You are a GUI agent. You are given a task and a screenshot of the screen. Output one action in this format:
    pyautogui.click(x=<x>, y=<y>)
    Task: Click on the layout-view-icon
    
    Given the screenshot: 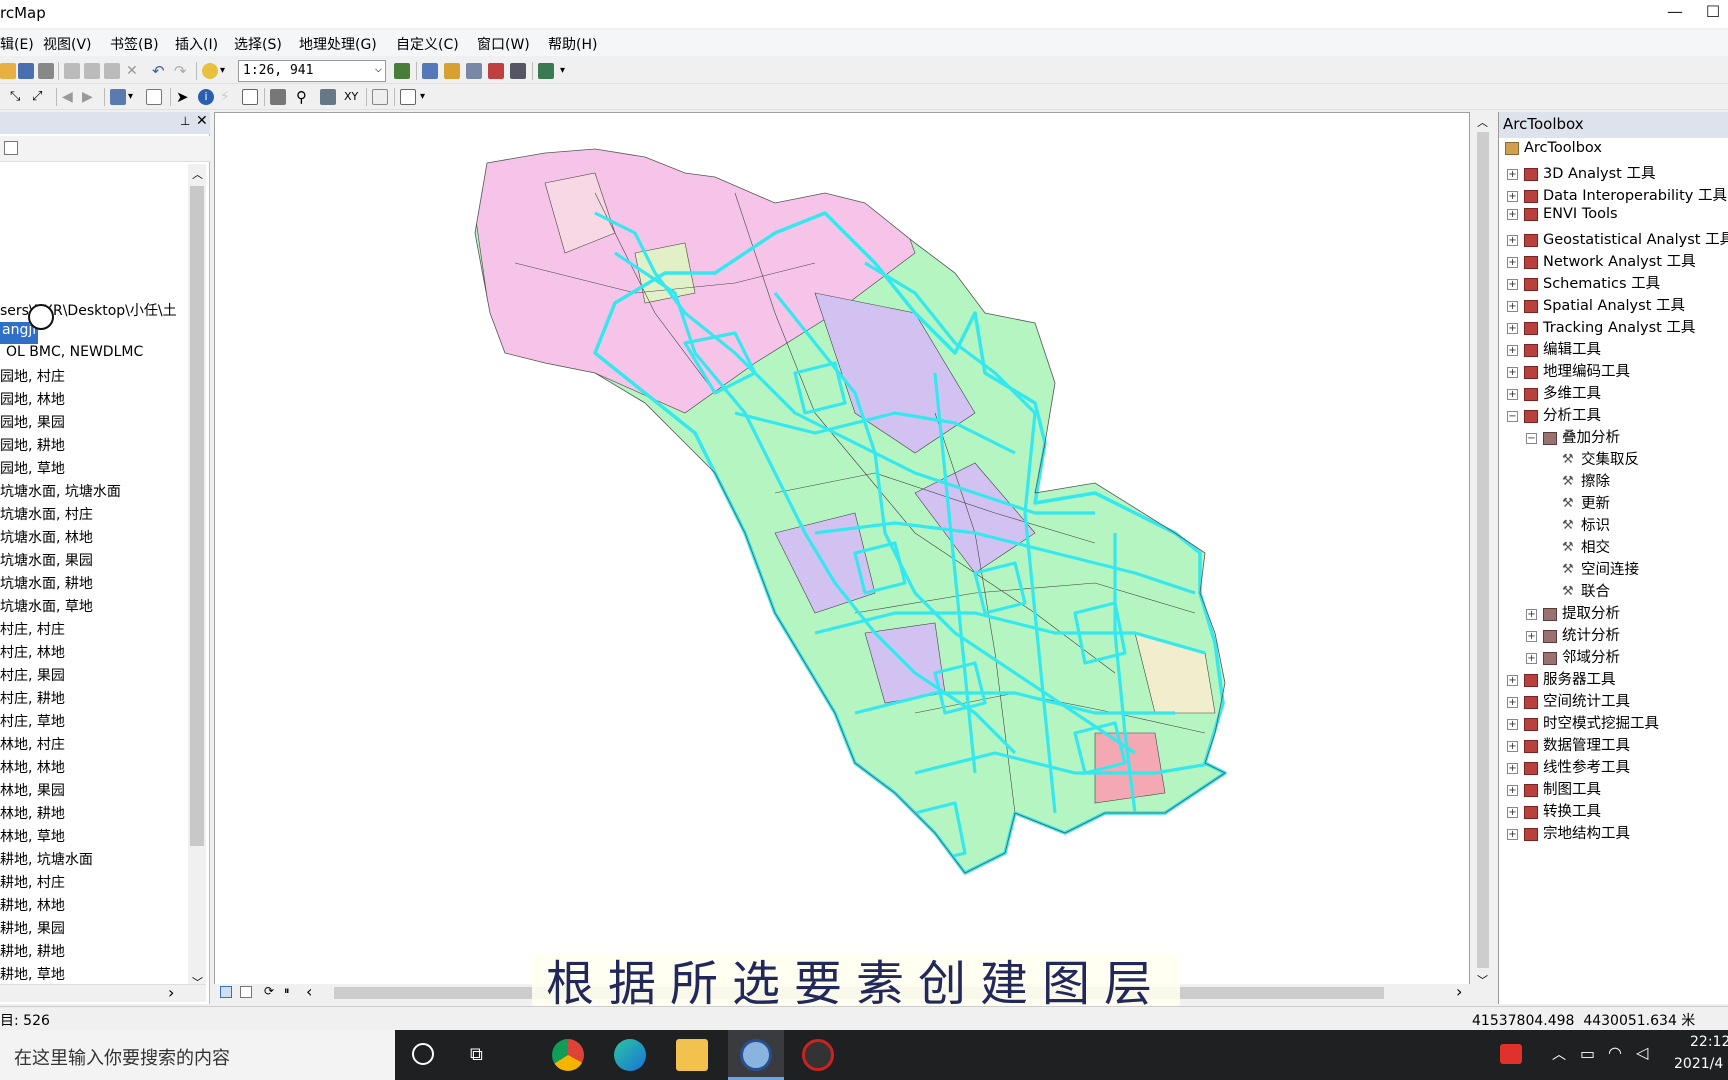 What is the action you would take?
    pyautogui.click(x=246, y=992)
    